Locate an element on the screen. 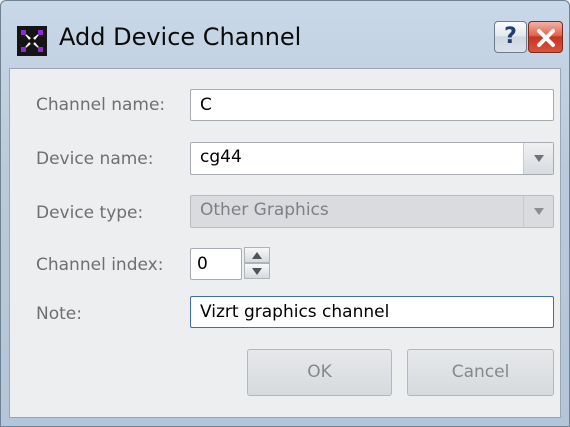 Image resolution: width=570 pixels, height=427 pixels. channel-index-input: 0 is located at coordinates (216, 264).